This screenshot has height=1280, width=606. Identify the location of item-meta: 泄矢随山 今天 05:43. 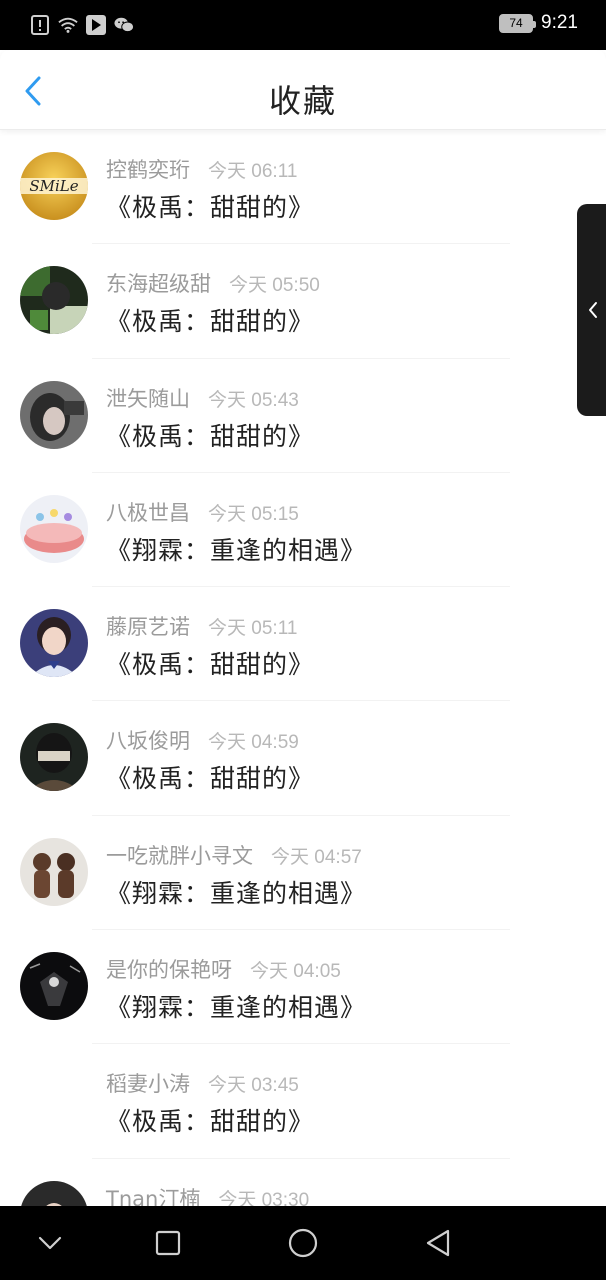
(202, 398).